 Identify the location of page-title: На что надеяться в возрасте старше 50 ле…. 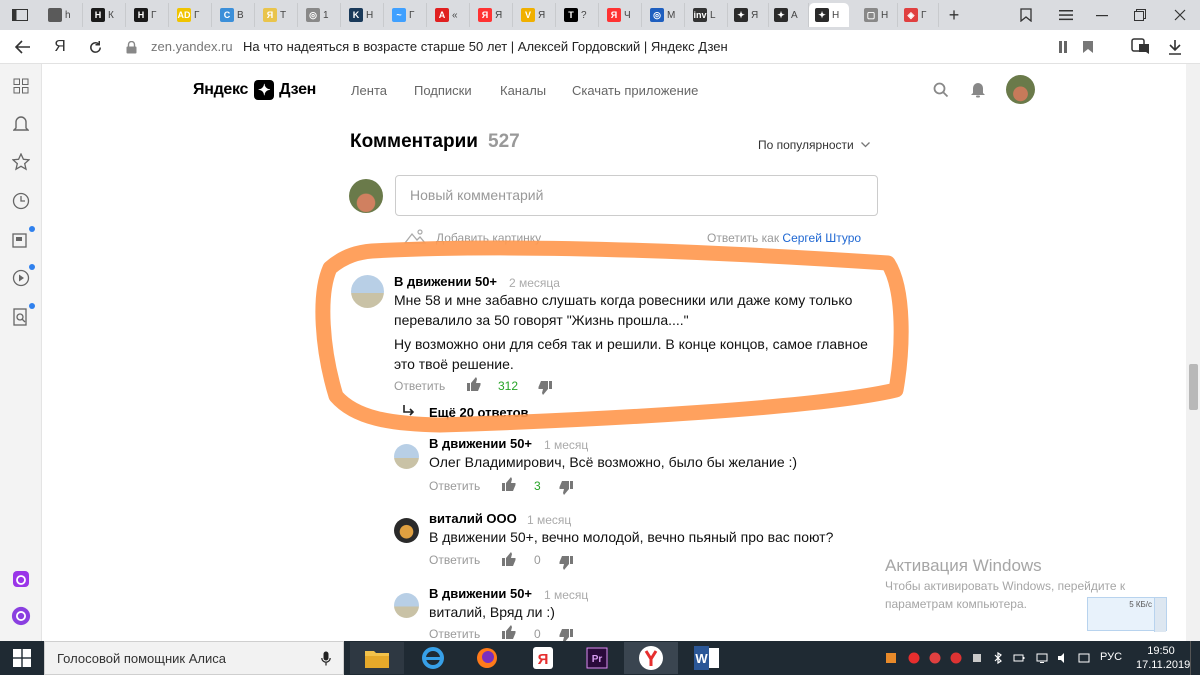
(485, 46).